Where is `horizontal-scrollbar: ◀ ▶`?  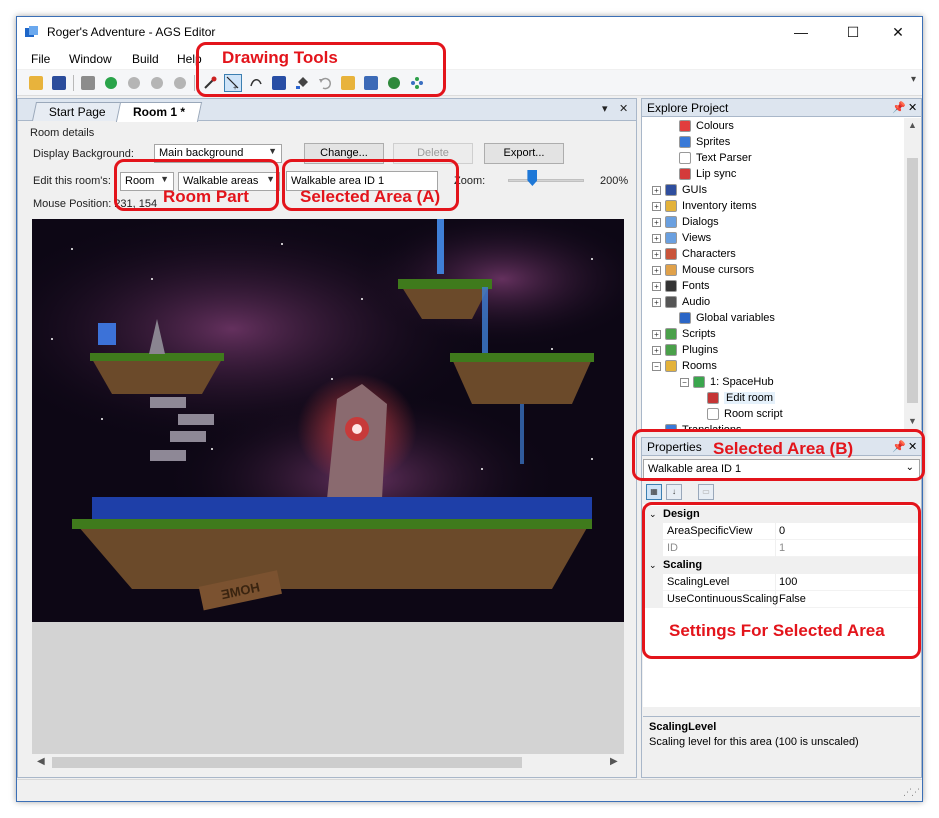 horizontal-scrollbar: ◀ ▶ is located at coordinates (328, 762).